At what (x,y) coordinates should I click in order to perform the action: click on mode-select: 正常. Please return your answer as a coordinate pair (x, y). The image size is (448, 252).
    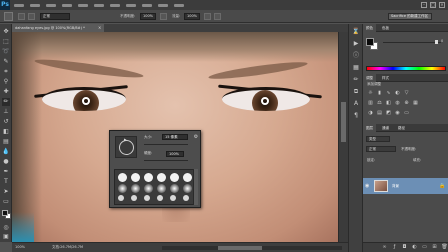
    Looking at the image, I should click on (55, 16).